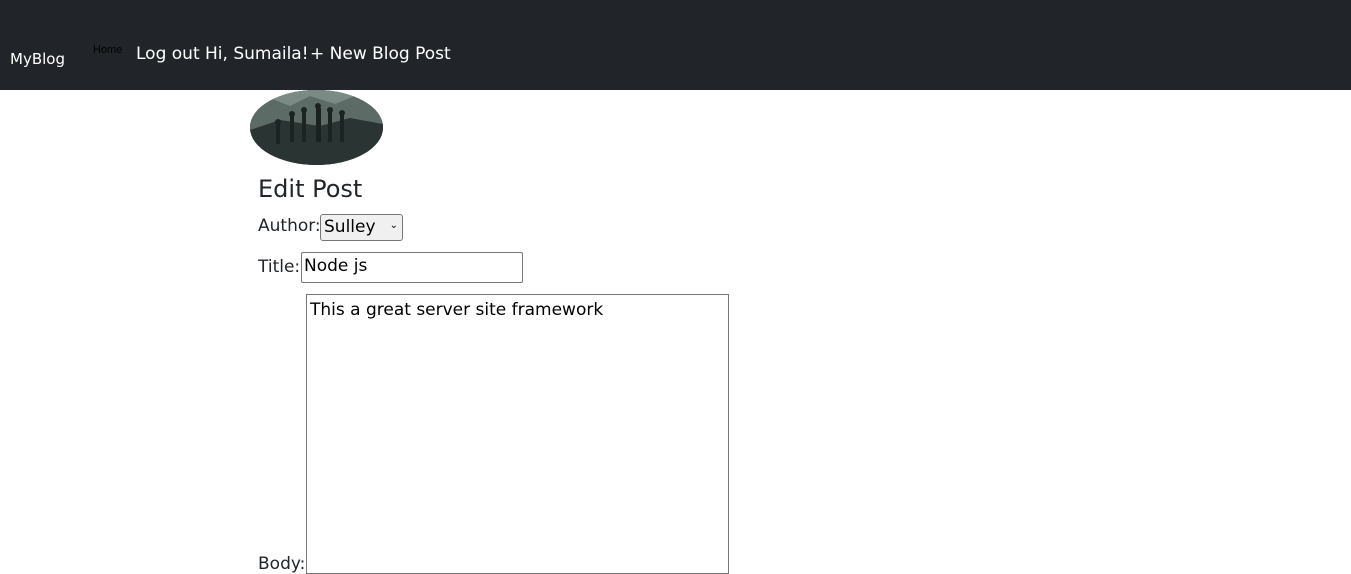 The height and width of the screenshot is (574, 1351). What do you see at coordinates (310, 189) in the screenshot?
I see `page-title: Edit Post` at bounding box center [310, 189].